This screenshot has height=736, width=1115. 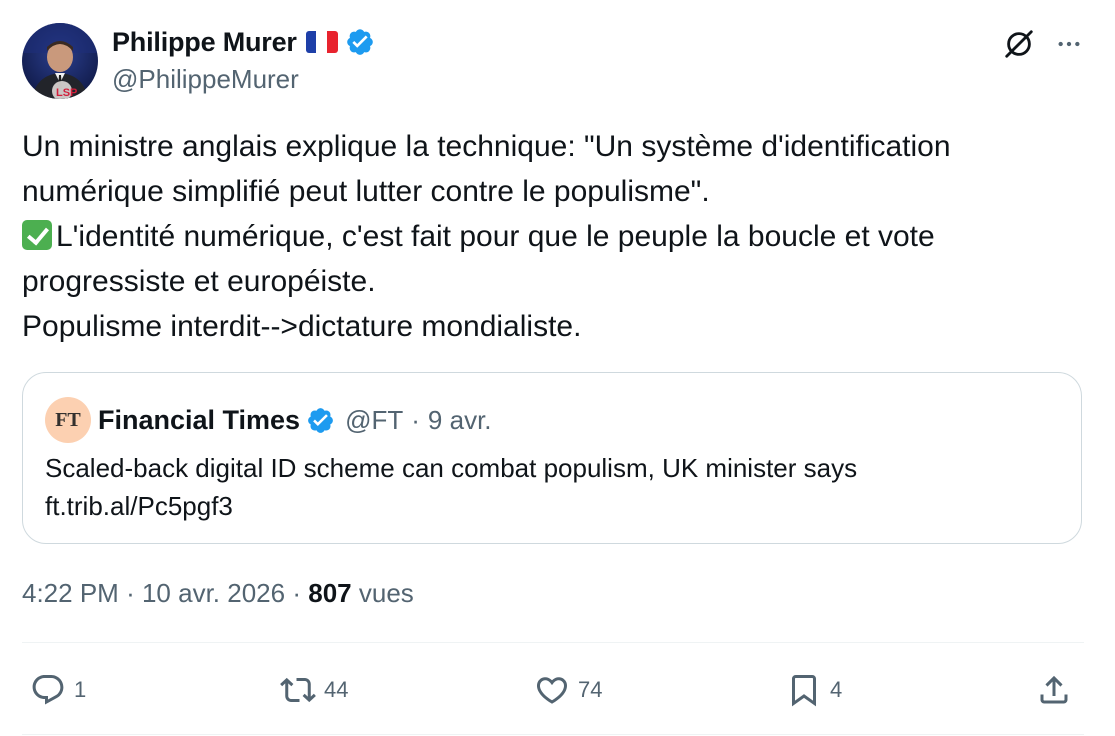 I want to click on heart-icon, so click(x=552, y=690).